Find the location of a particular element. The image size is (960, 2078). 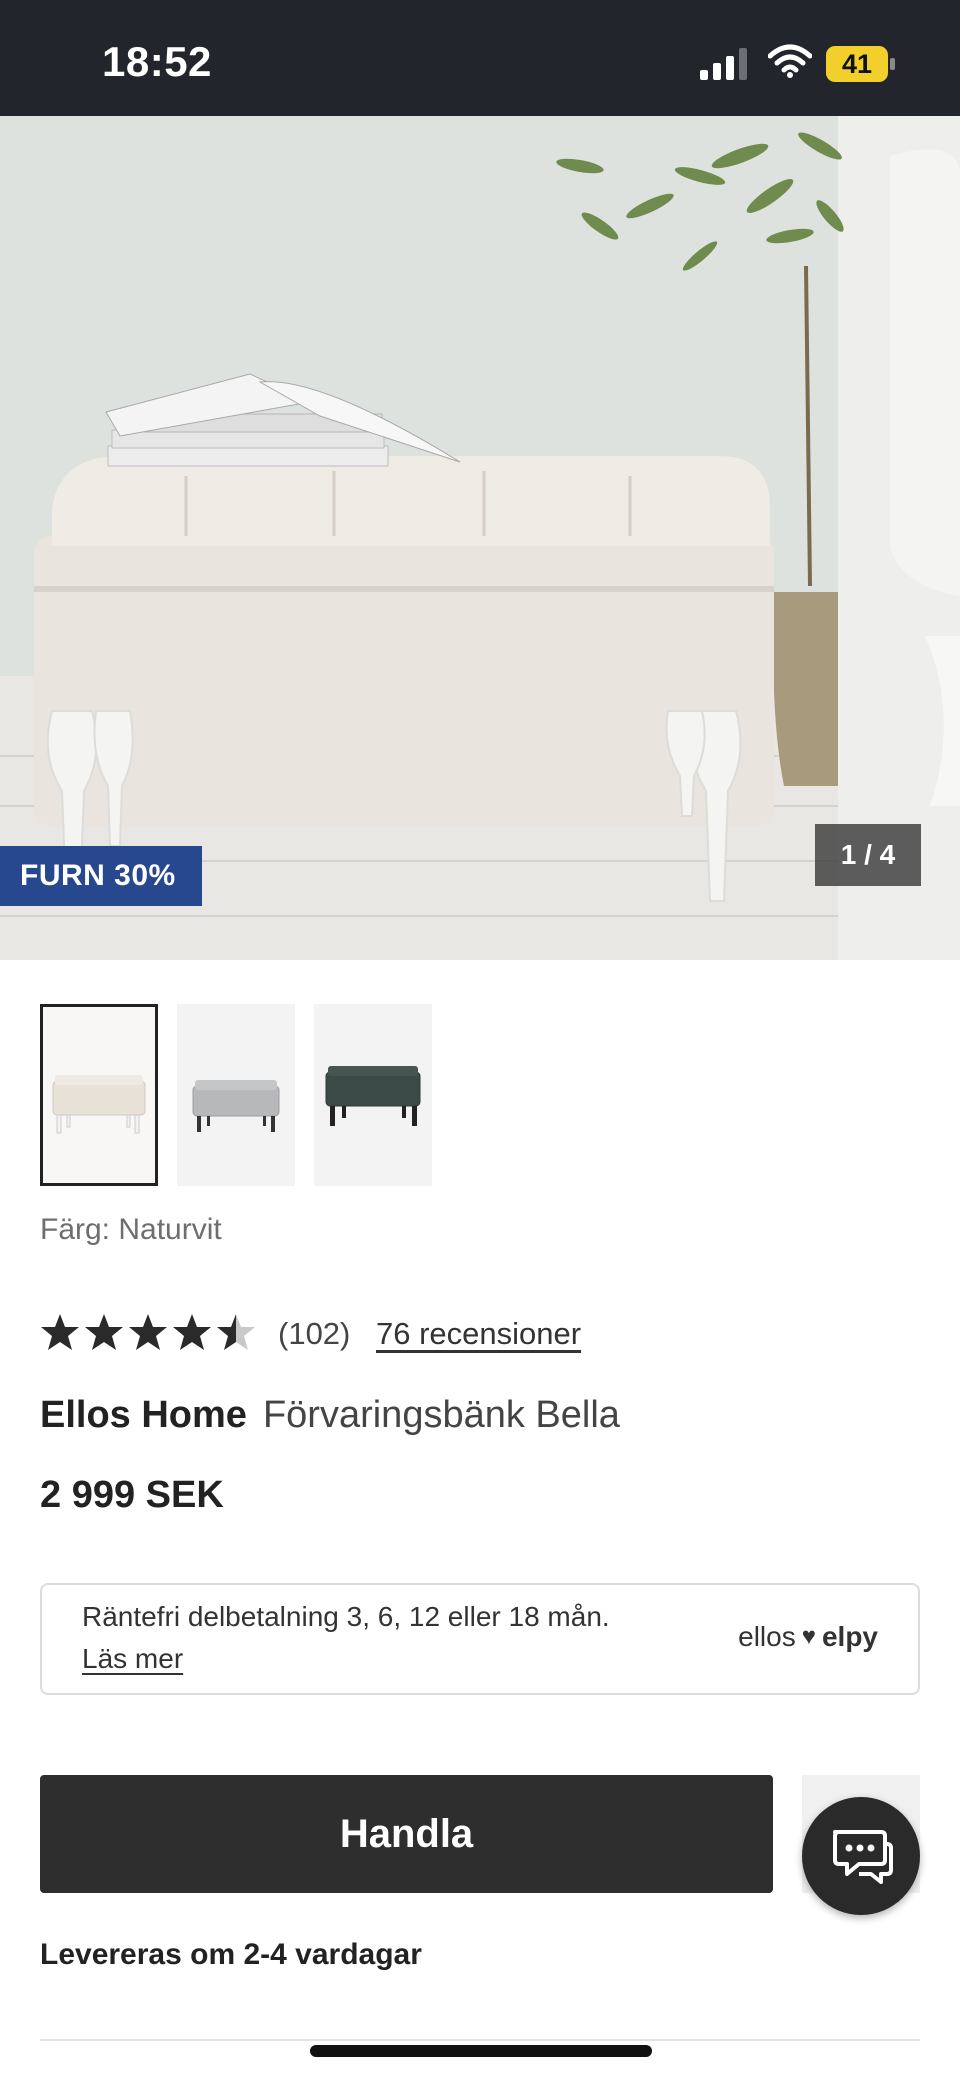

chat-button is located at coordinates (861, 1856).